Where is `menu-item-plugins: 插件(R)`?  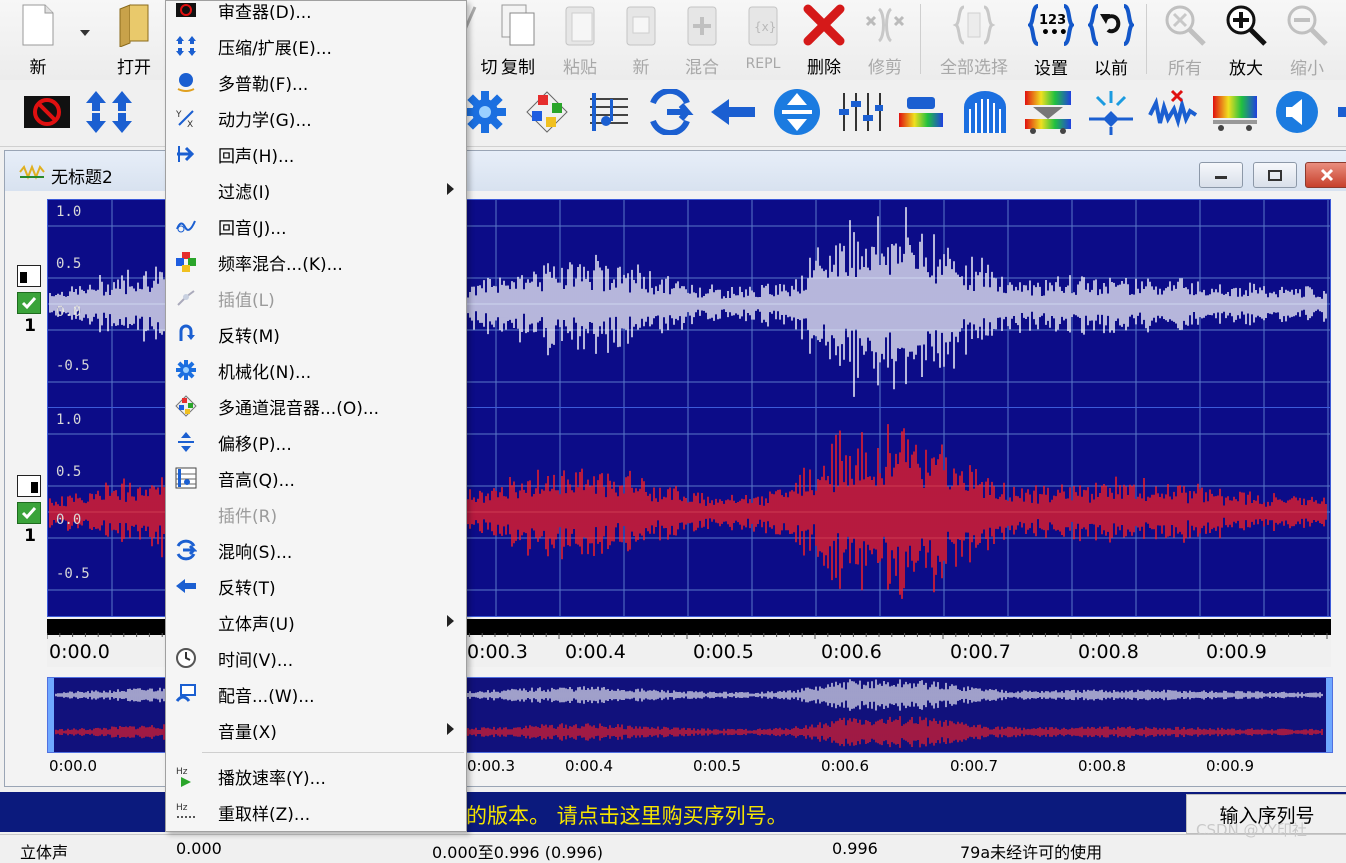 menu-item-plugins: 插件(R) is located at coordinates (316, 513).